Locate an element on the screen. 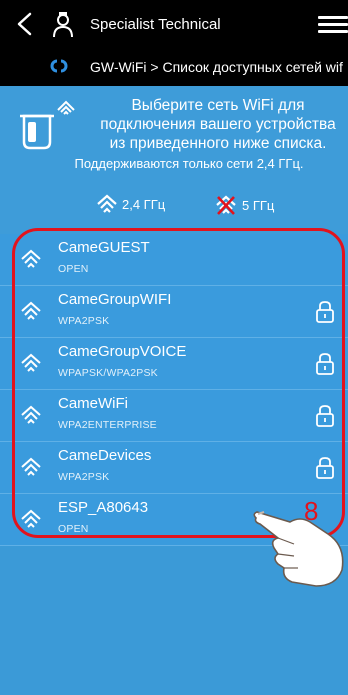 The width and height of the screenshot is (348, 695). user-icon is located at coordinates (63, 25).